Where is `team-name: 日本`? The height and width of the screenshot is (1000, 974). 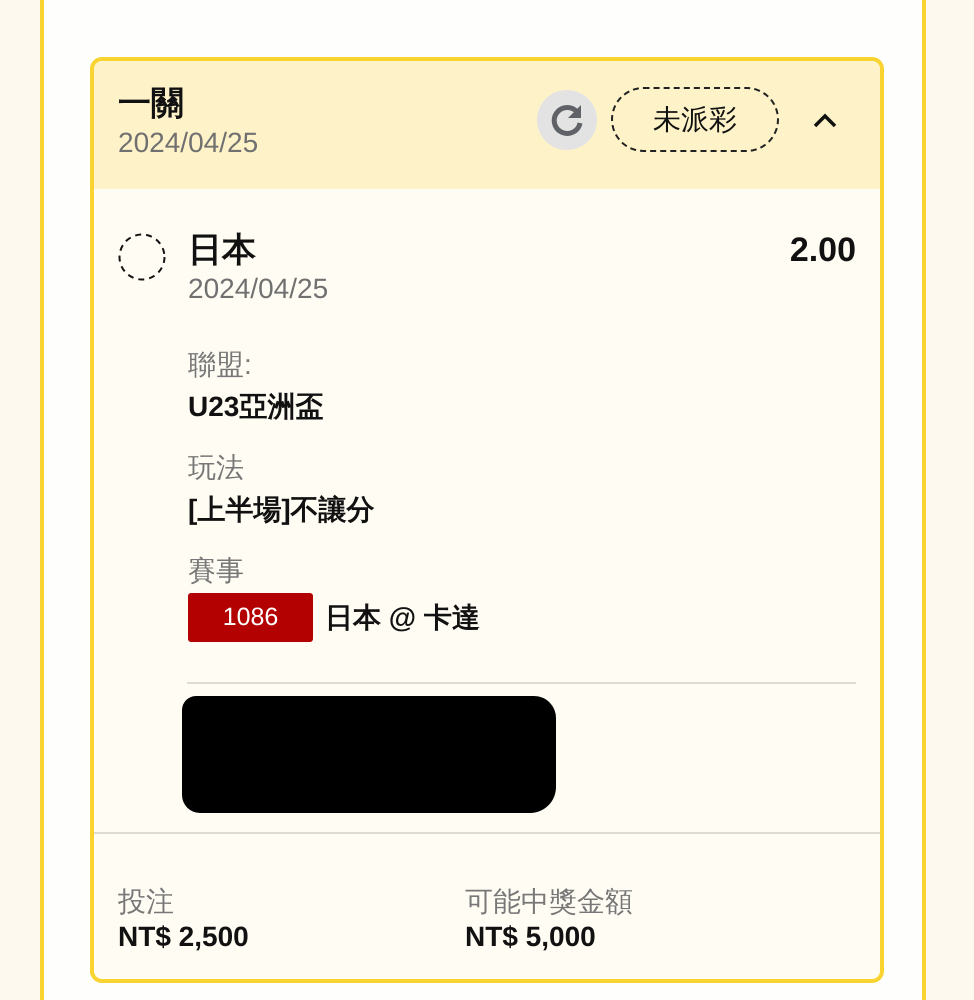
team-name: 日本 is located at coordinates (222, 250).